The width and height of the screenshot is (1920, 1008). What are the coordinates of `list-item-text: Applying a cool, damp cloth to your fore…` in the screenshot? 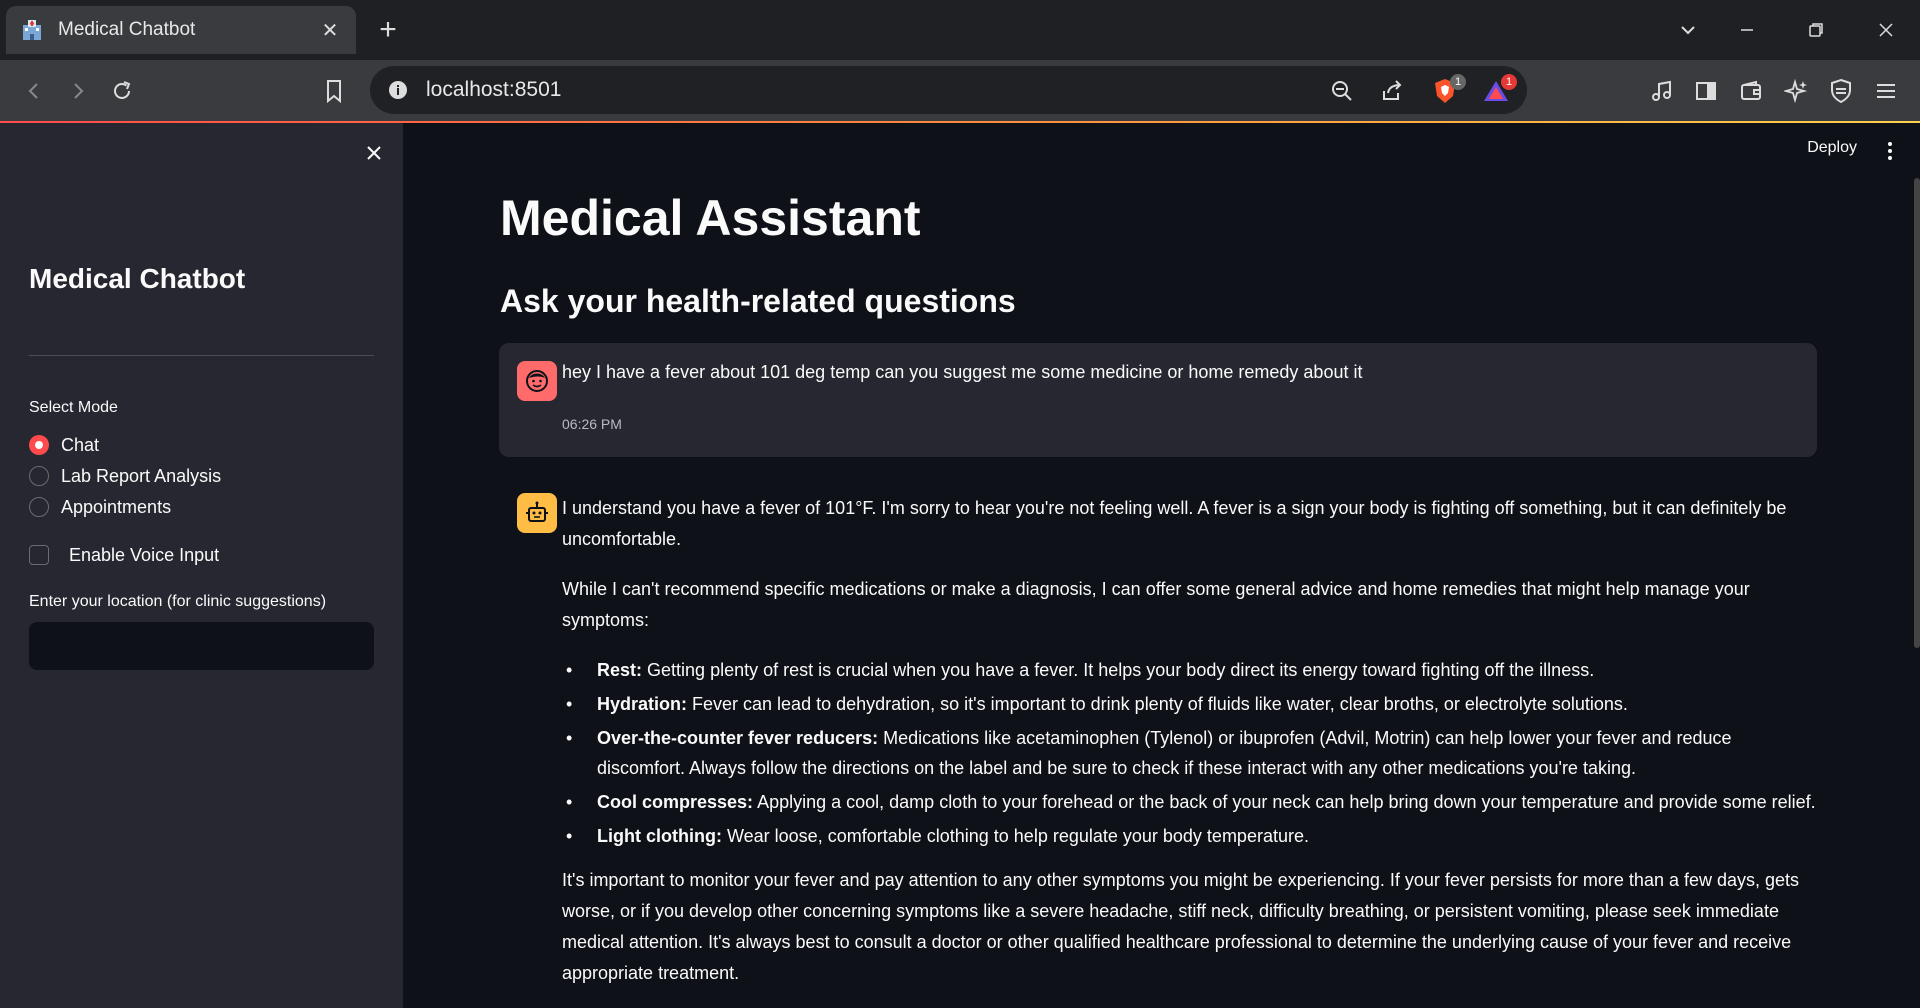 It's located at (1286, 802).